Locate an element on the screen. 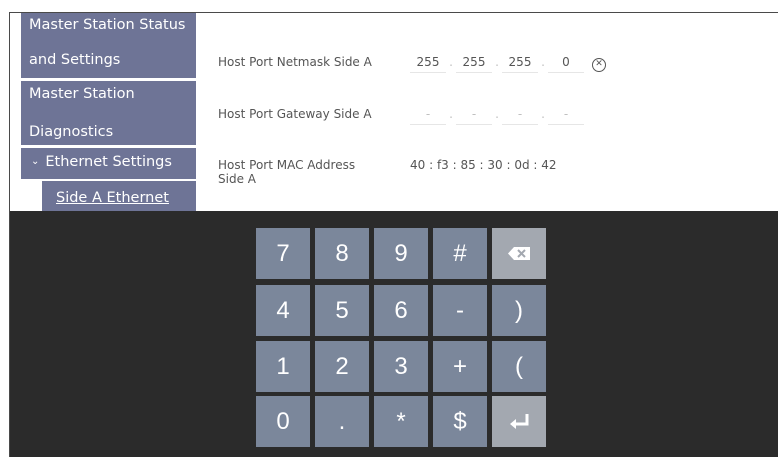  sidebar-item-master-station-diagnostics: Master Station Diagnostics is located at coordinates (108, 113).